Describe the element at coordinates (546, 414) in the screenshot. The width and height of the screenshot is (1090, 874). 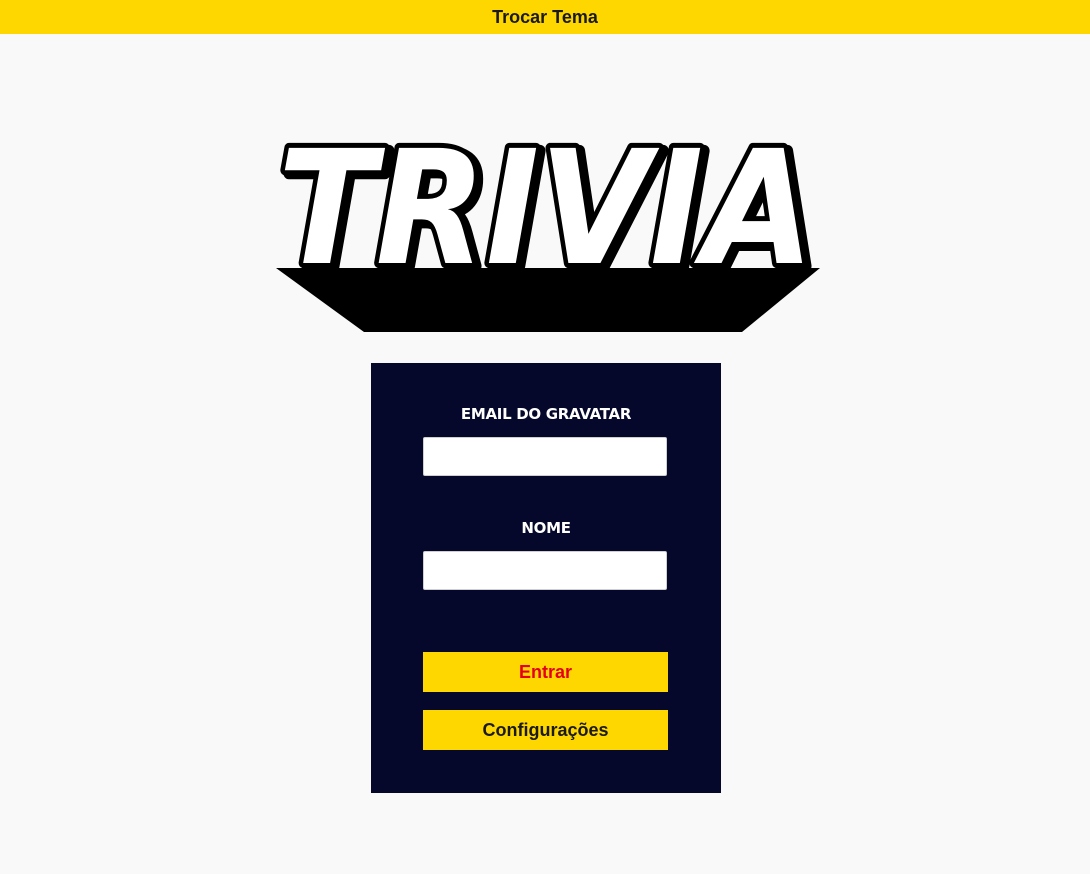
I see `email-field-label: EMAIL DO GRAVATAR` at that location.